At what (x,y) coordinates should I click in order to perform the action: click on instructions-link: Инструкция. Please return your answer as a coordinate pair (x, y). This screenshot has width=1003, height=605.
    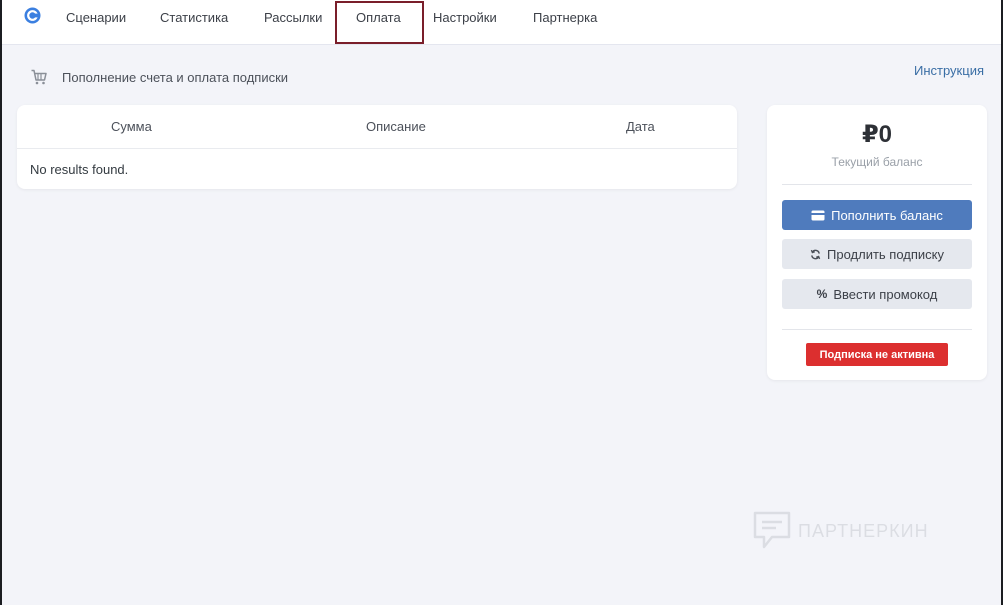
    Looking at the image, I should click on (949, 70).